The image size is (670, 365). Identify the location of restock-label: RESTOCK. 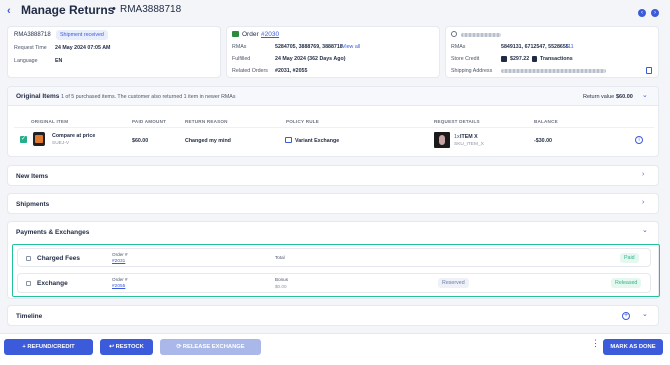
(129, 347).